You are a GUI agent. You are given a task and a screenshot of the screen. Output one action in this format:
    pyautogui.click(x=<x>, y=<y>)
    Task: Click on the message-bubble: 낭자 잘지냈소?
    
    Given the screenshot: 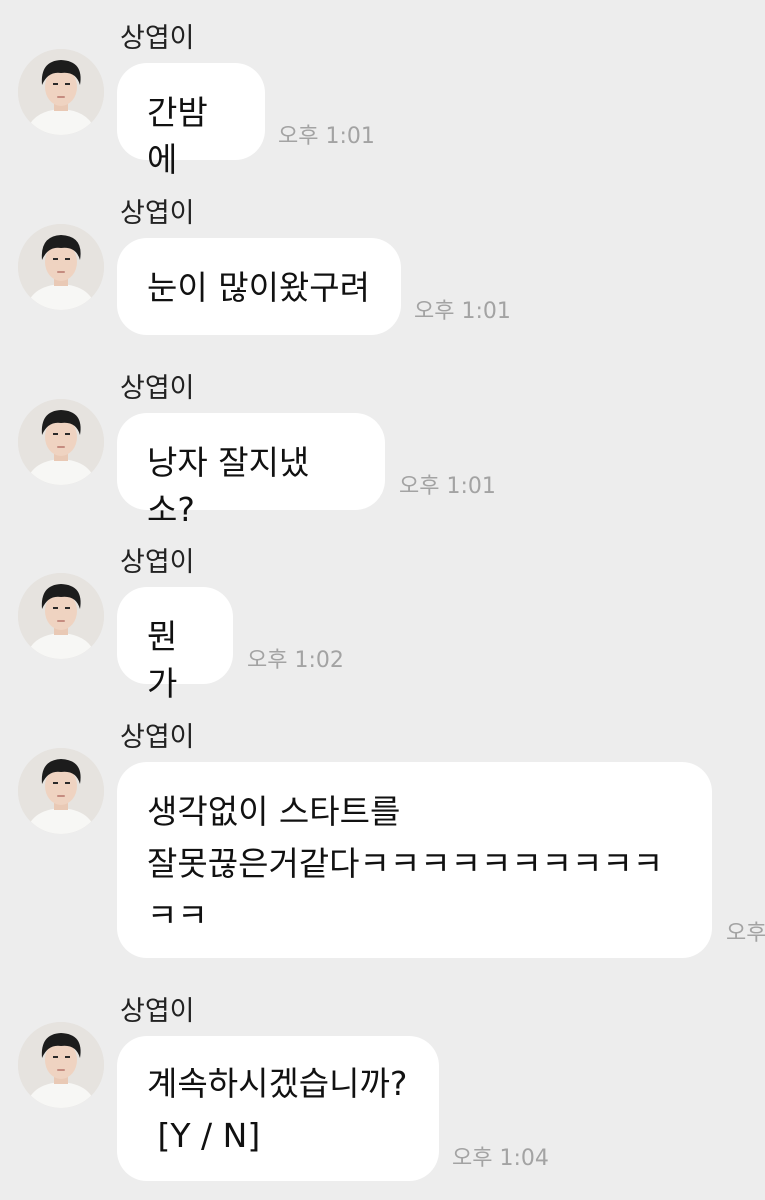 What is the action you would take?
    pyautogui.click(x=251, y=471)
    